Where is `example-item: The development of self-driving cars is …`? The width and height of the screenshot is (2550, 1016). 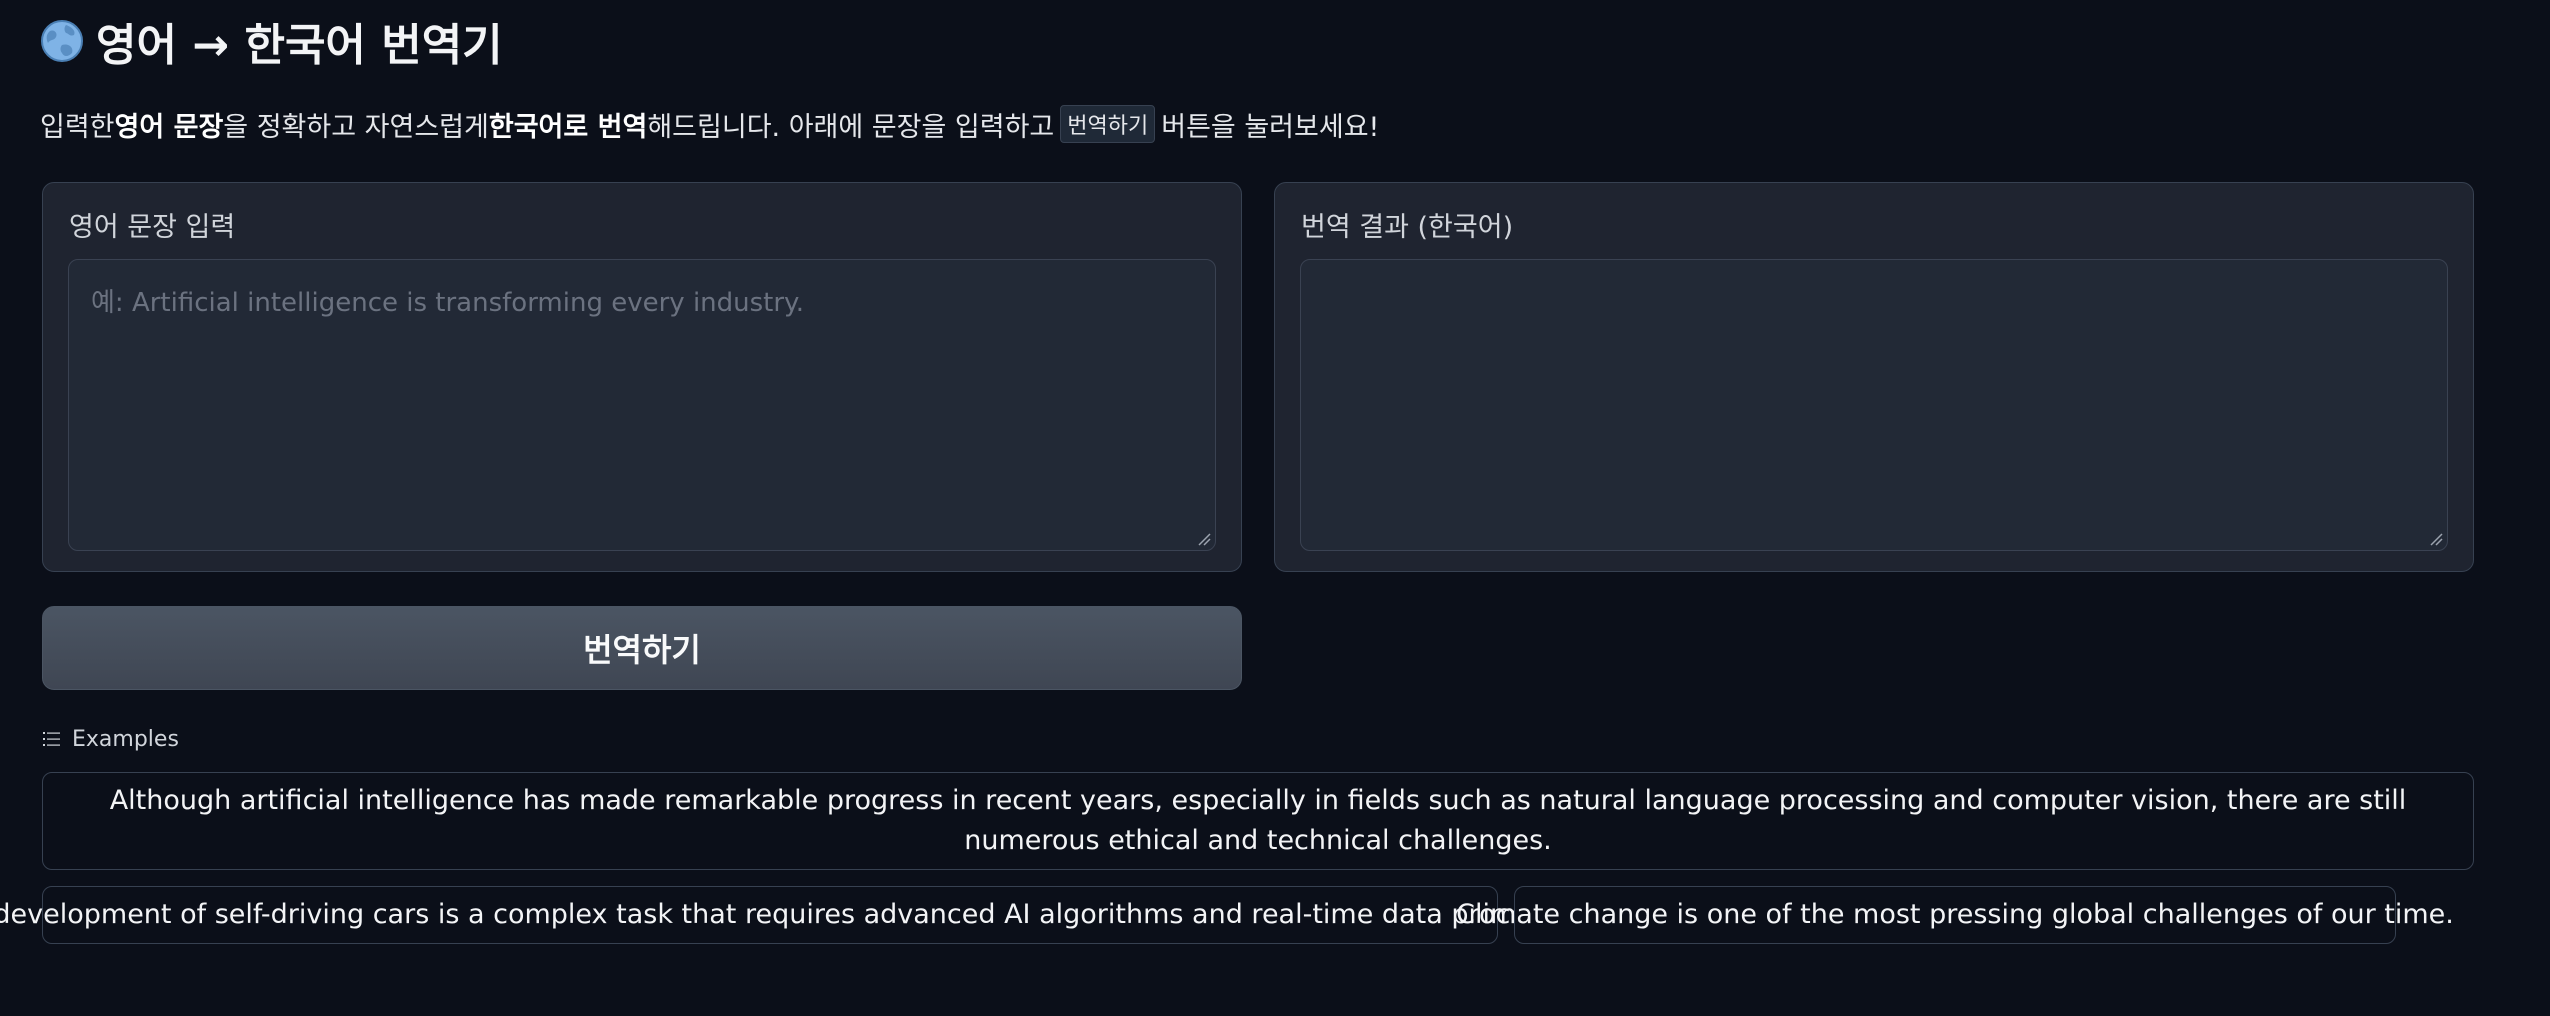 example-item: The development of self-driving cars is … is located at coordinates (802, 915).